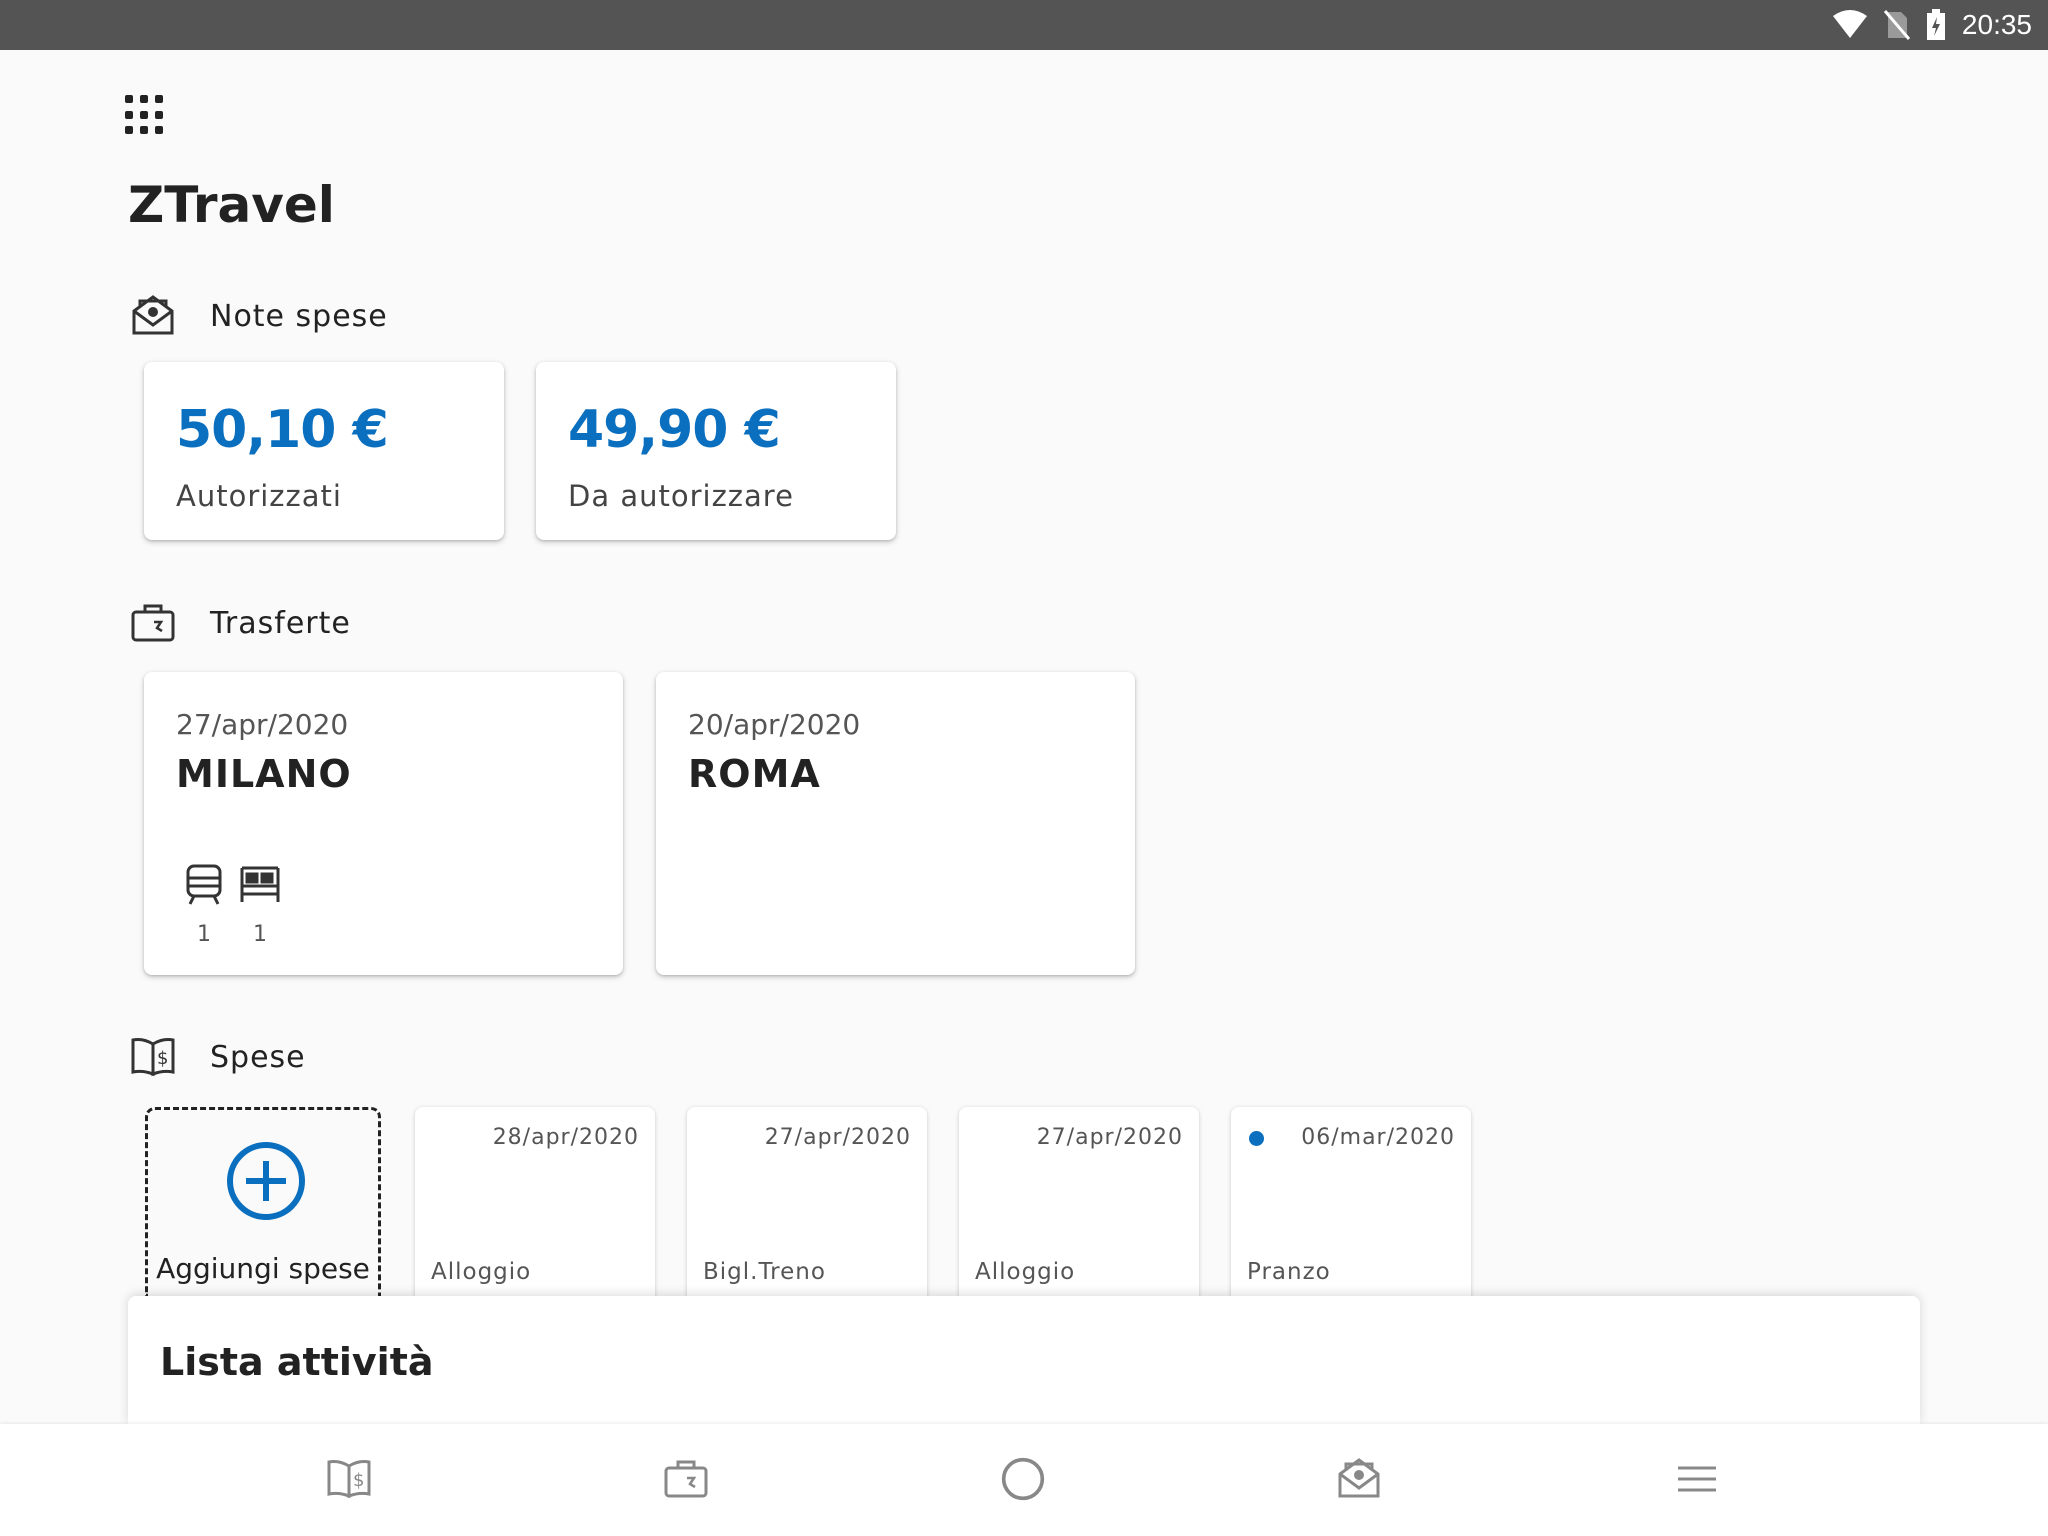 The height and width of the screenshot is (1536, 2048). Describe the element at coordinates (1849, 24) in the screenshot. I see `wifi-icon` at that location.